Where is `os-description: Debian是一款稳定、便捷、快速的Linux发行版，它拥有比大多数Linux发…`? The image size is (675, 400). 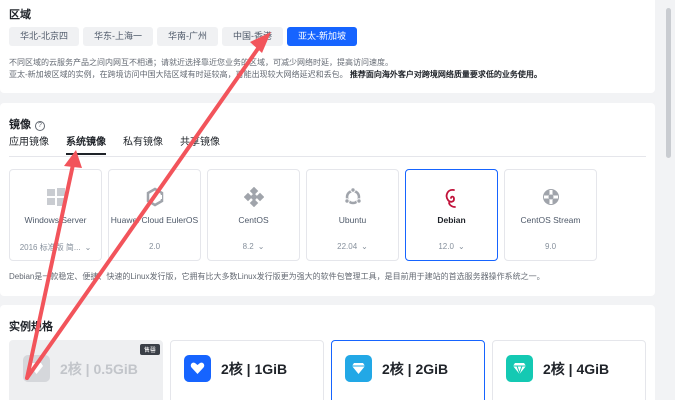
os-description: Debian是一款稳定、便捷、快速的Linux发行版，它拥有比大多数Linux发… is located at coordinates (277, 276).